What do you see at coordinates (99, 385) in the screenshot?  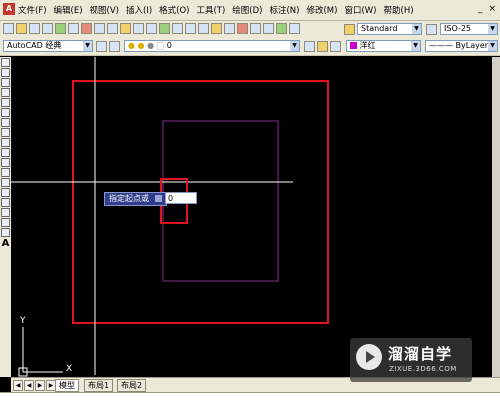 I see `tab-layout1: 布局1` at bounding box center [99, 385].